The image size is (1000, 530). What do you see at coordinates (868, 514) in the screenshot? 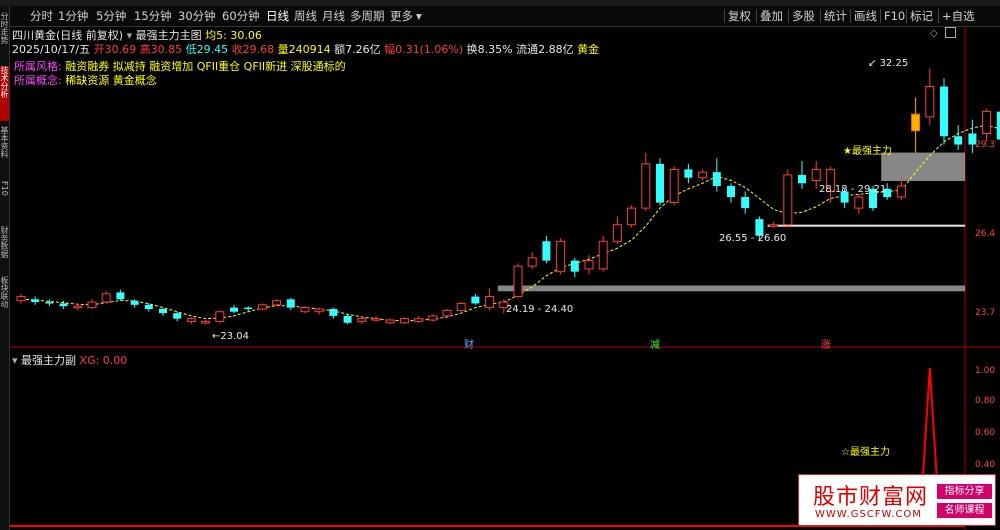
I see `watermark-url: WWW.GSCFW.COM` at bounding box center [868, 514].